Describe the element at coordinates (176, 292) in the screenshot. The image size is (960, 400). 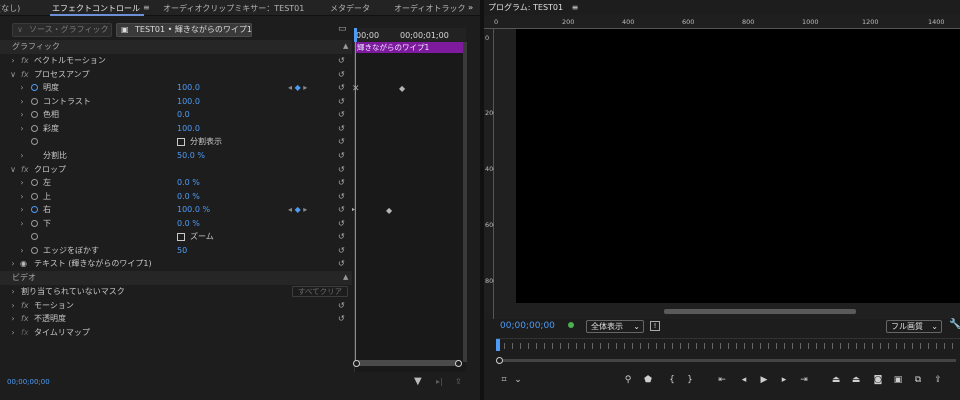
I see `mask-row: › 割り当てられていないマスク すべてクリア` at that location.